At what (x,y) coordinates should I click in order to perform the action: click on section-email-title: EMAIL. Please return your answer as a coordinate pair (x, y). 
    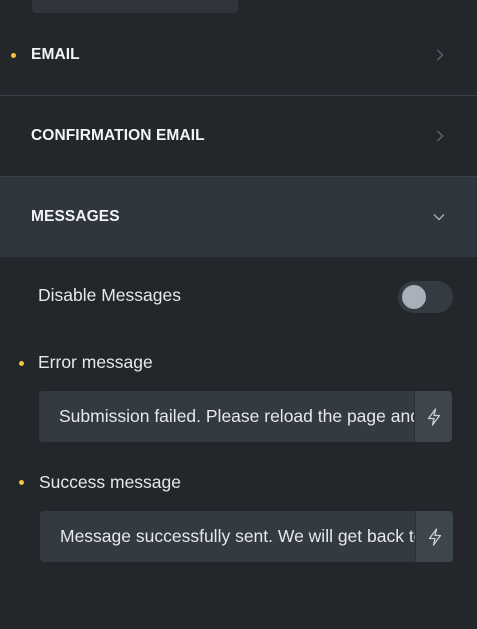
    Looking at the image, I should click on (55, 54).